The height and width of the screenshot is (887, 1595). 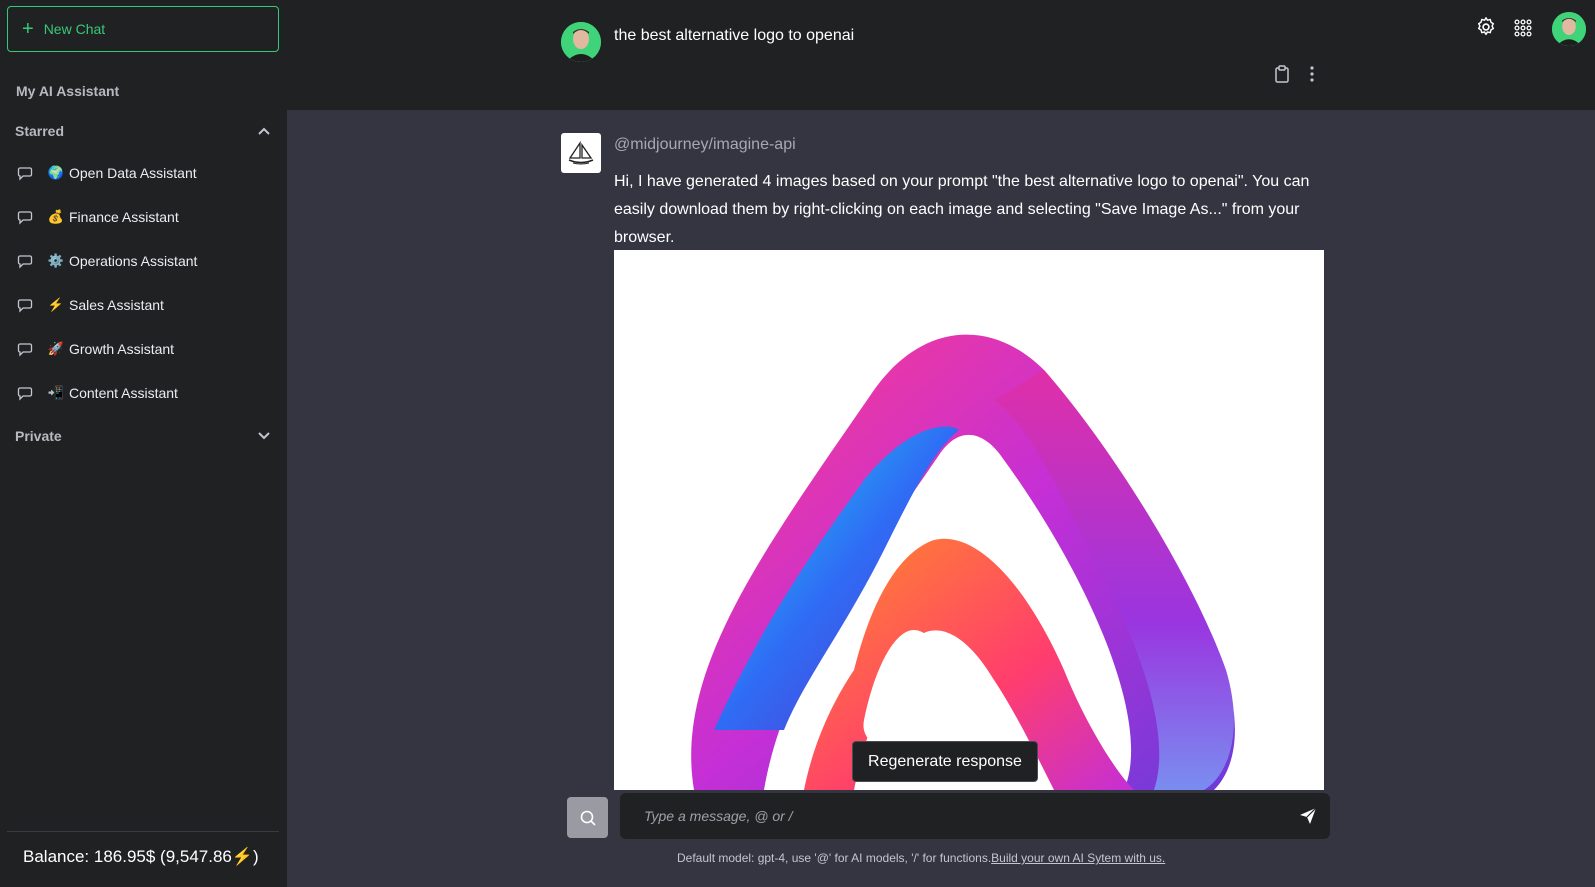 I want to click on gear-icon: ⚙️, so click(x=56, y=260).